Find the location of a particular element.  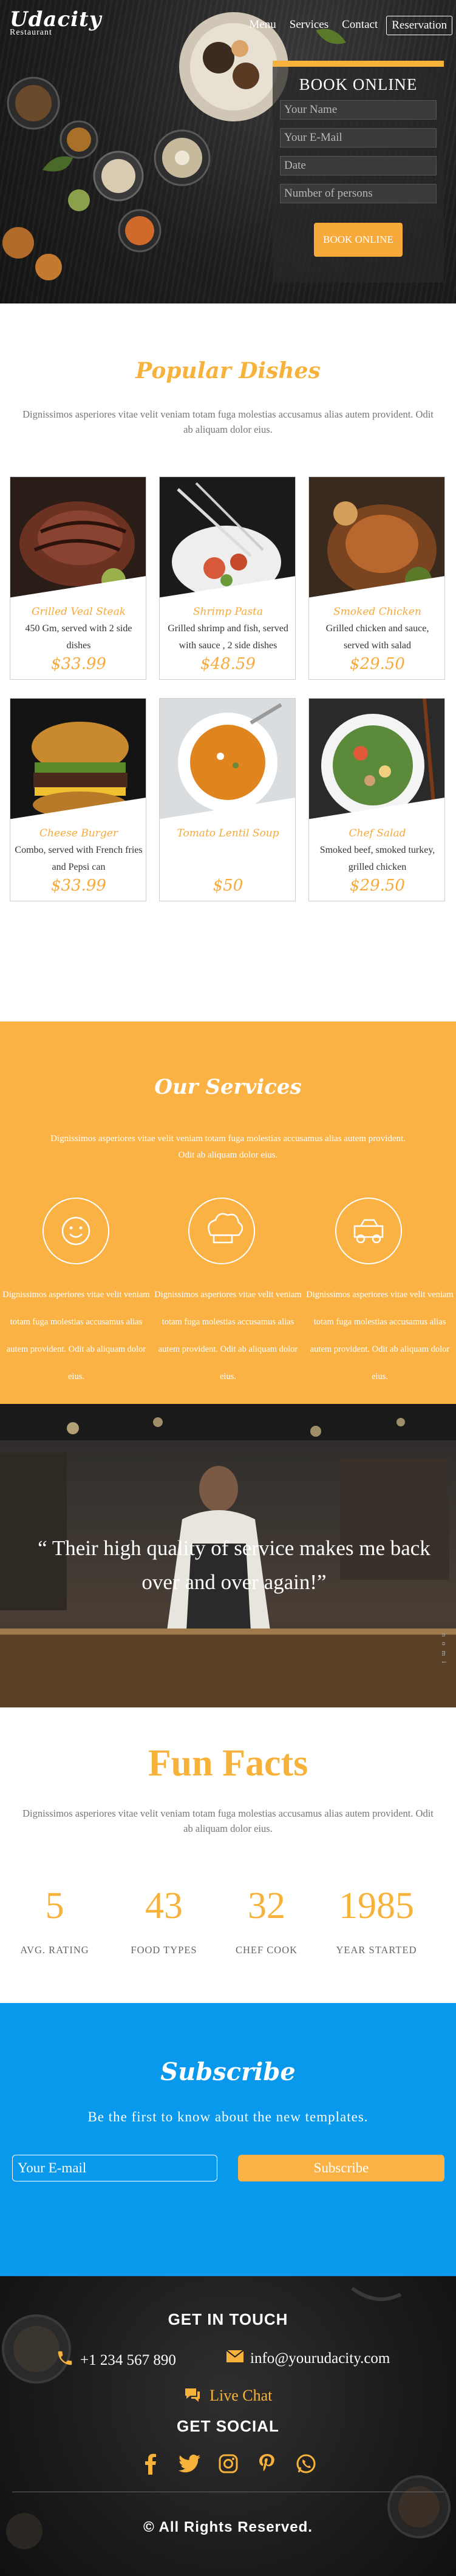

get-social-heading: GET SOCIAL is located at coordinates (228, 2426).